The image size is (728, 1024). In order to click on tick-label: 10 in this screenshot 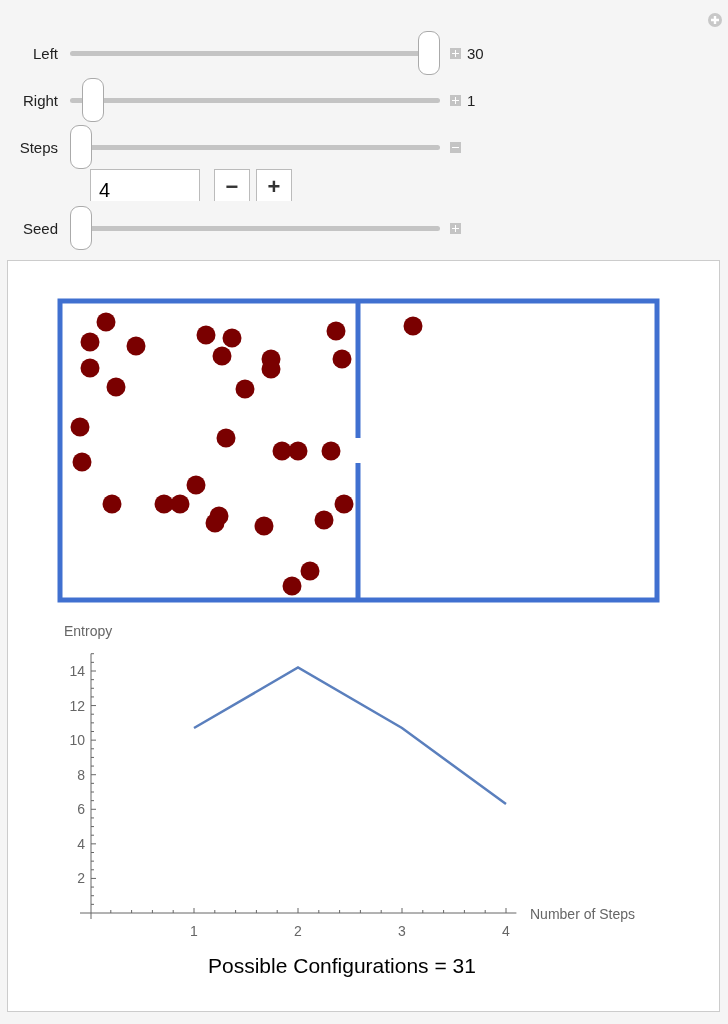, I will do `click(77, 740)`.